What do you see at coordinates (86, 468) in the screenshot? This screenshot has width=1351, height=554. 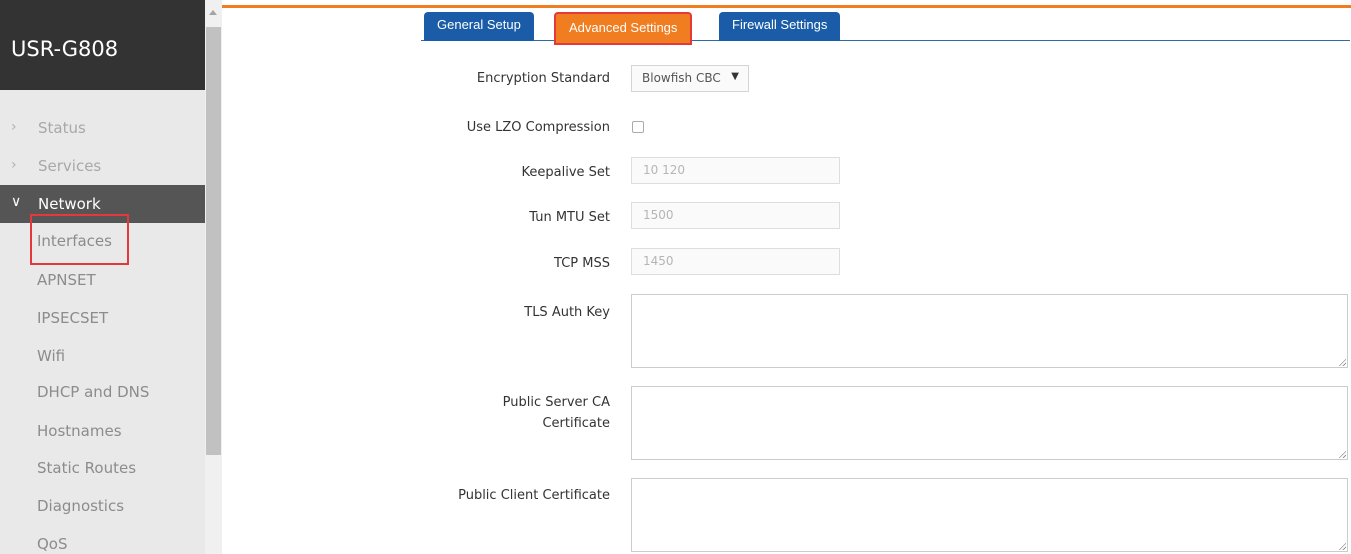 I see `sidebar-item-static-routes: Static Routes` at bounding box center [86, 468].